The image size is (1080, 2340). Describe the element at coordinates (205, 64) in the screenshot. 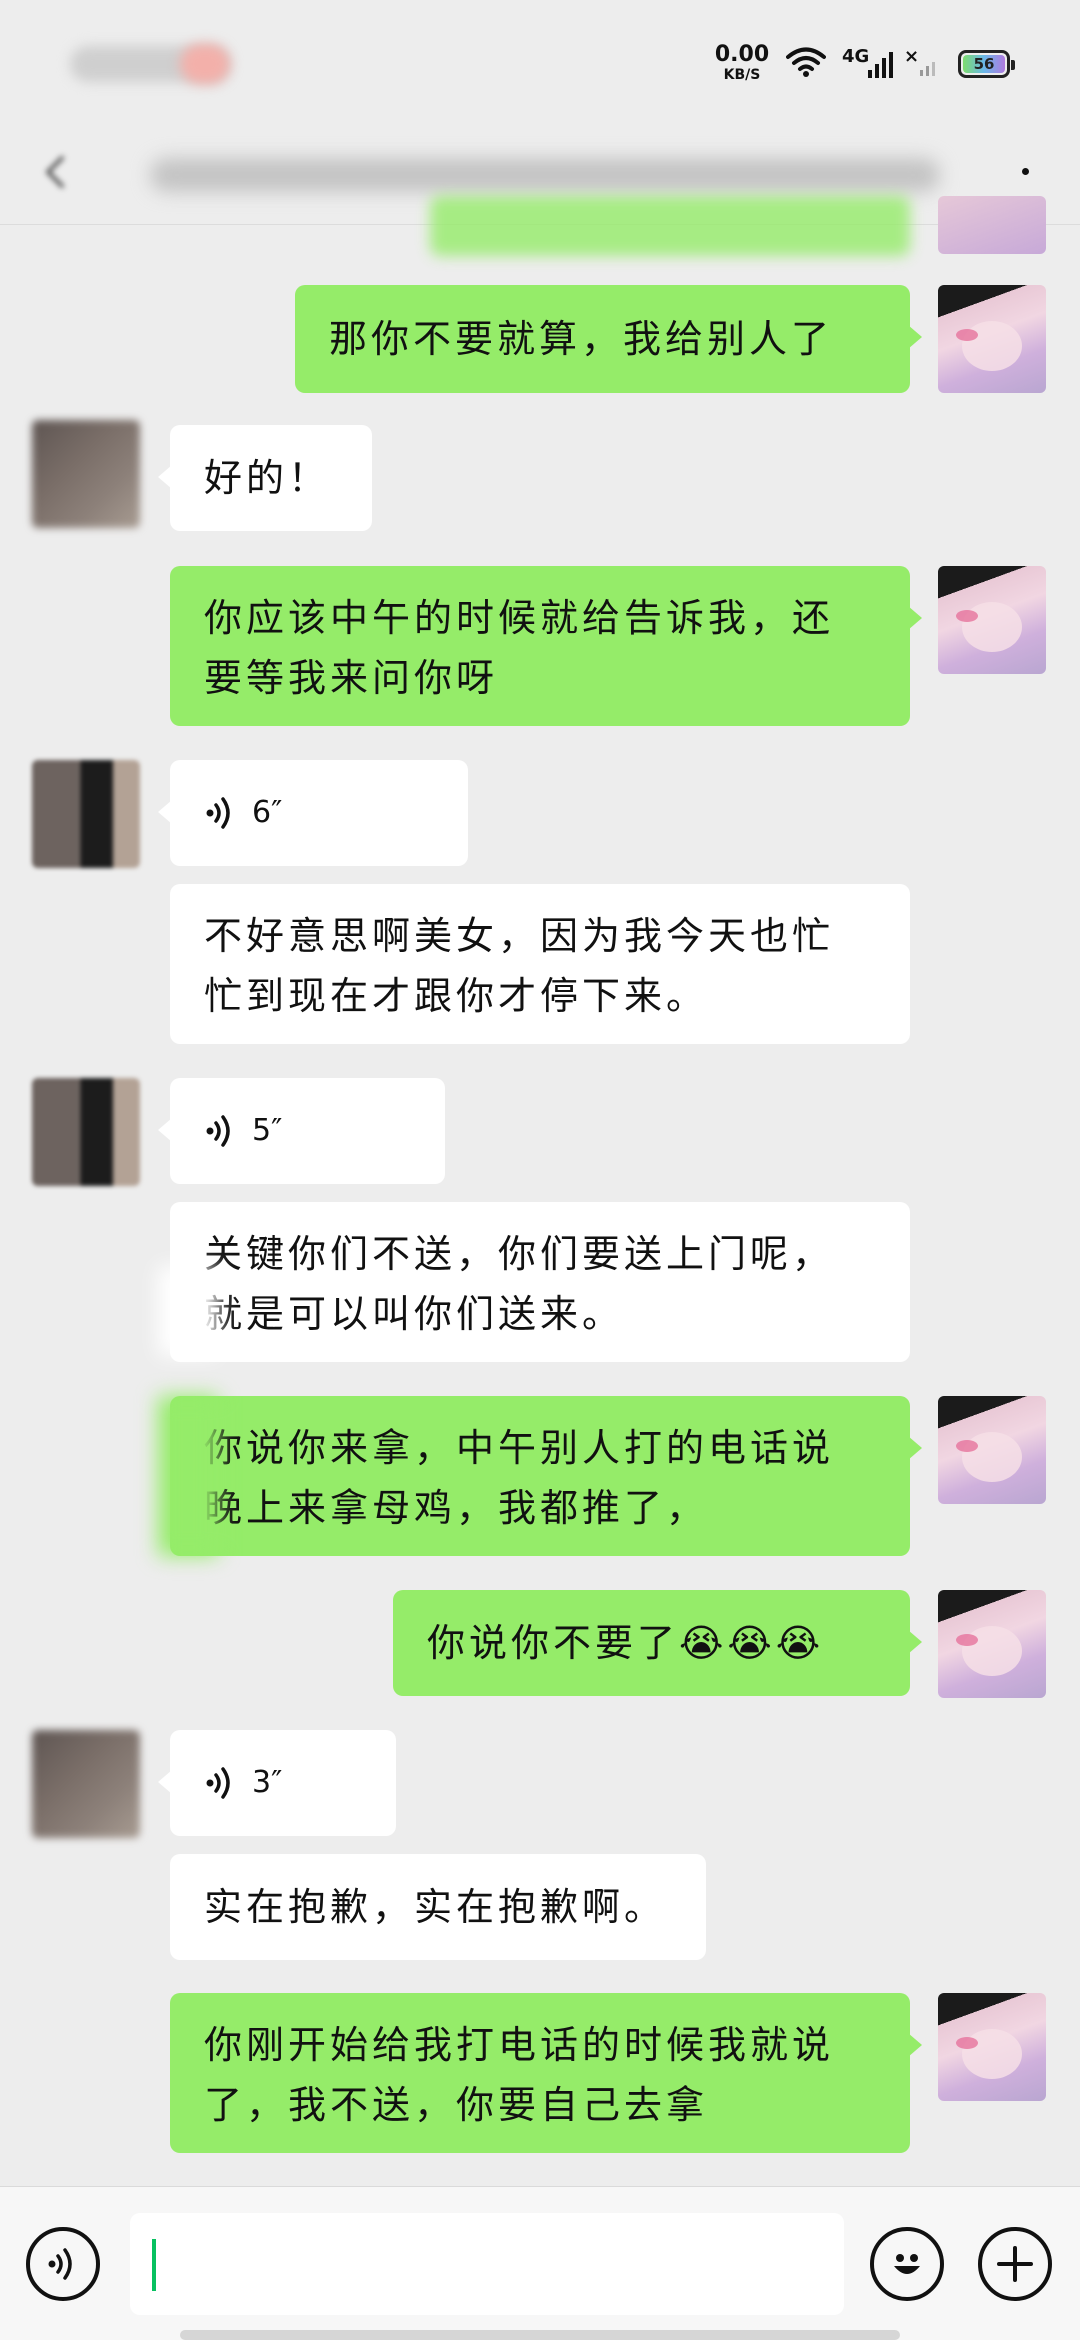

I see `notification-indicator-blurred` at that location.